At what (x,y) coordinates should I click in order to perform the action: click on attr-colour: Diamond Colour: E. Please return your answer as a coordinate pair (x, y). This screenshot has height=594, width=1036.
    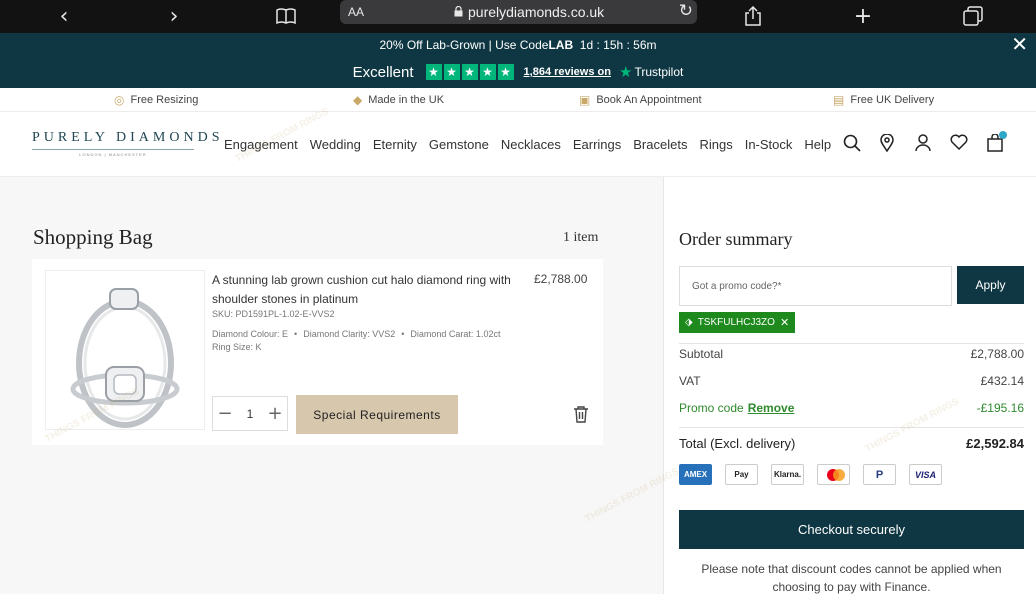
    Looking at the image, I should click on (250, 334).